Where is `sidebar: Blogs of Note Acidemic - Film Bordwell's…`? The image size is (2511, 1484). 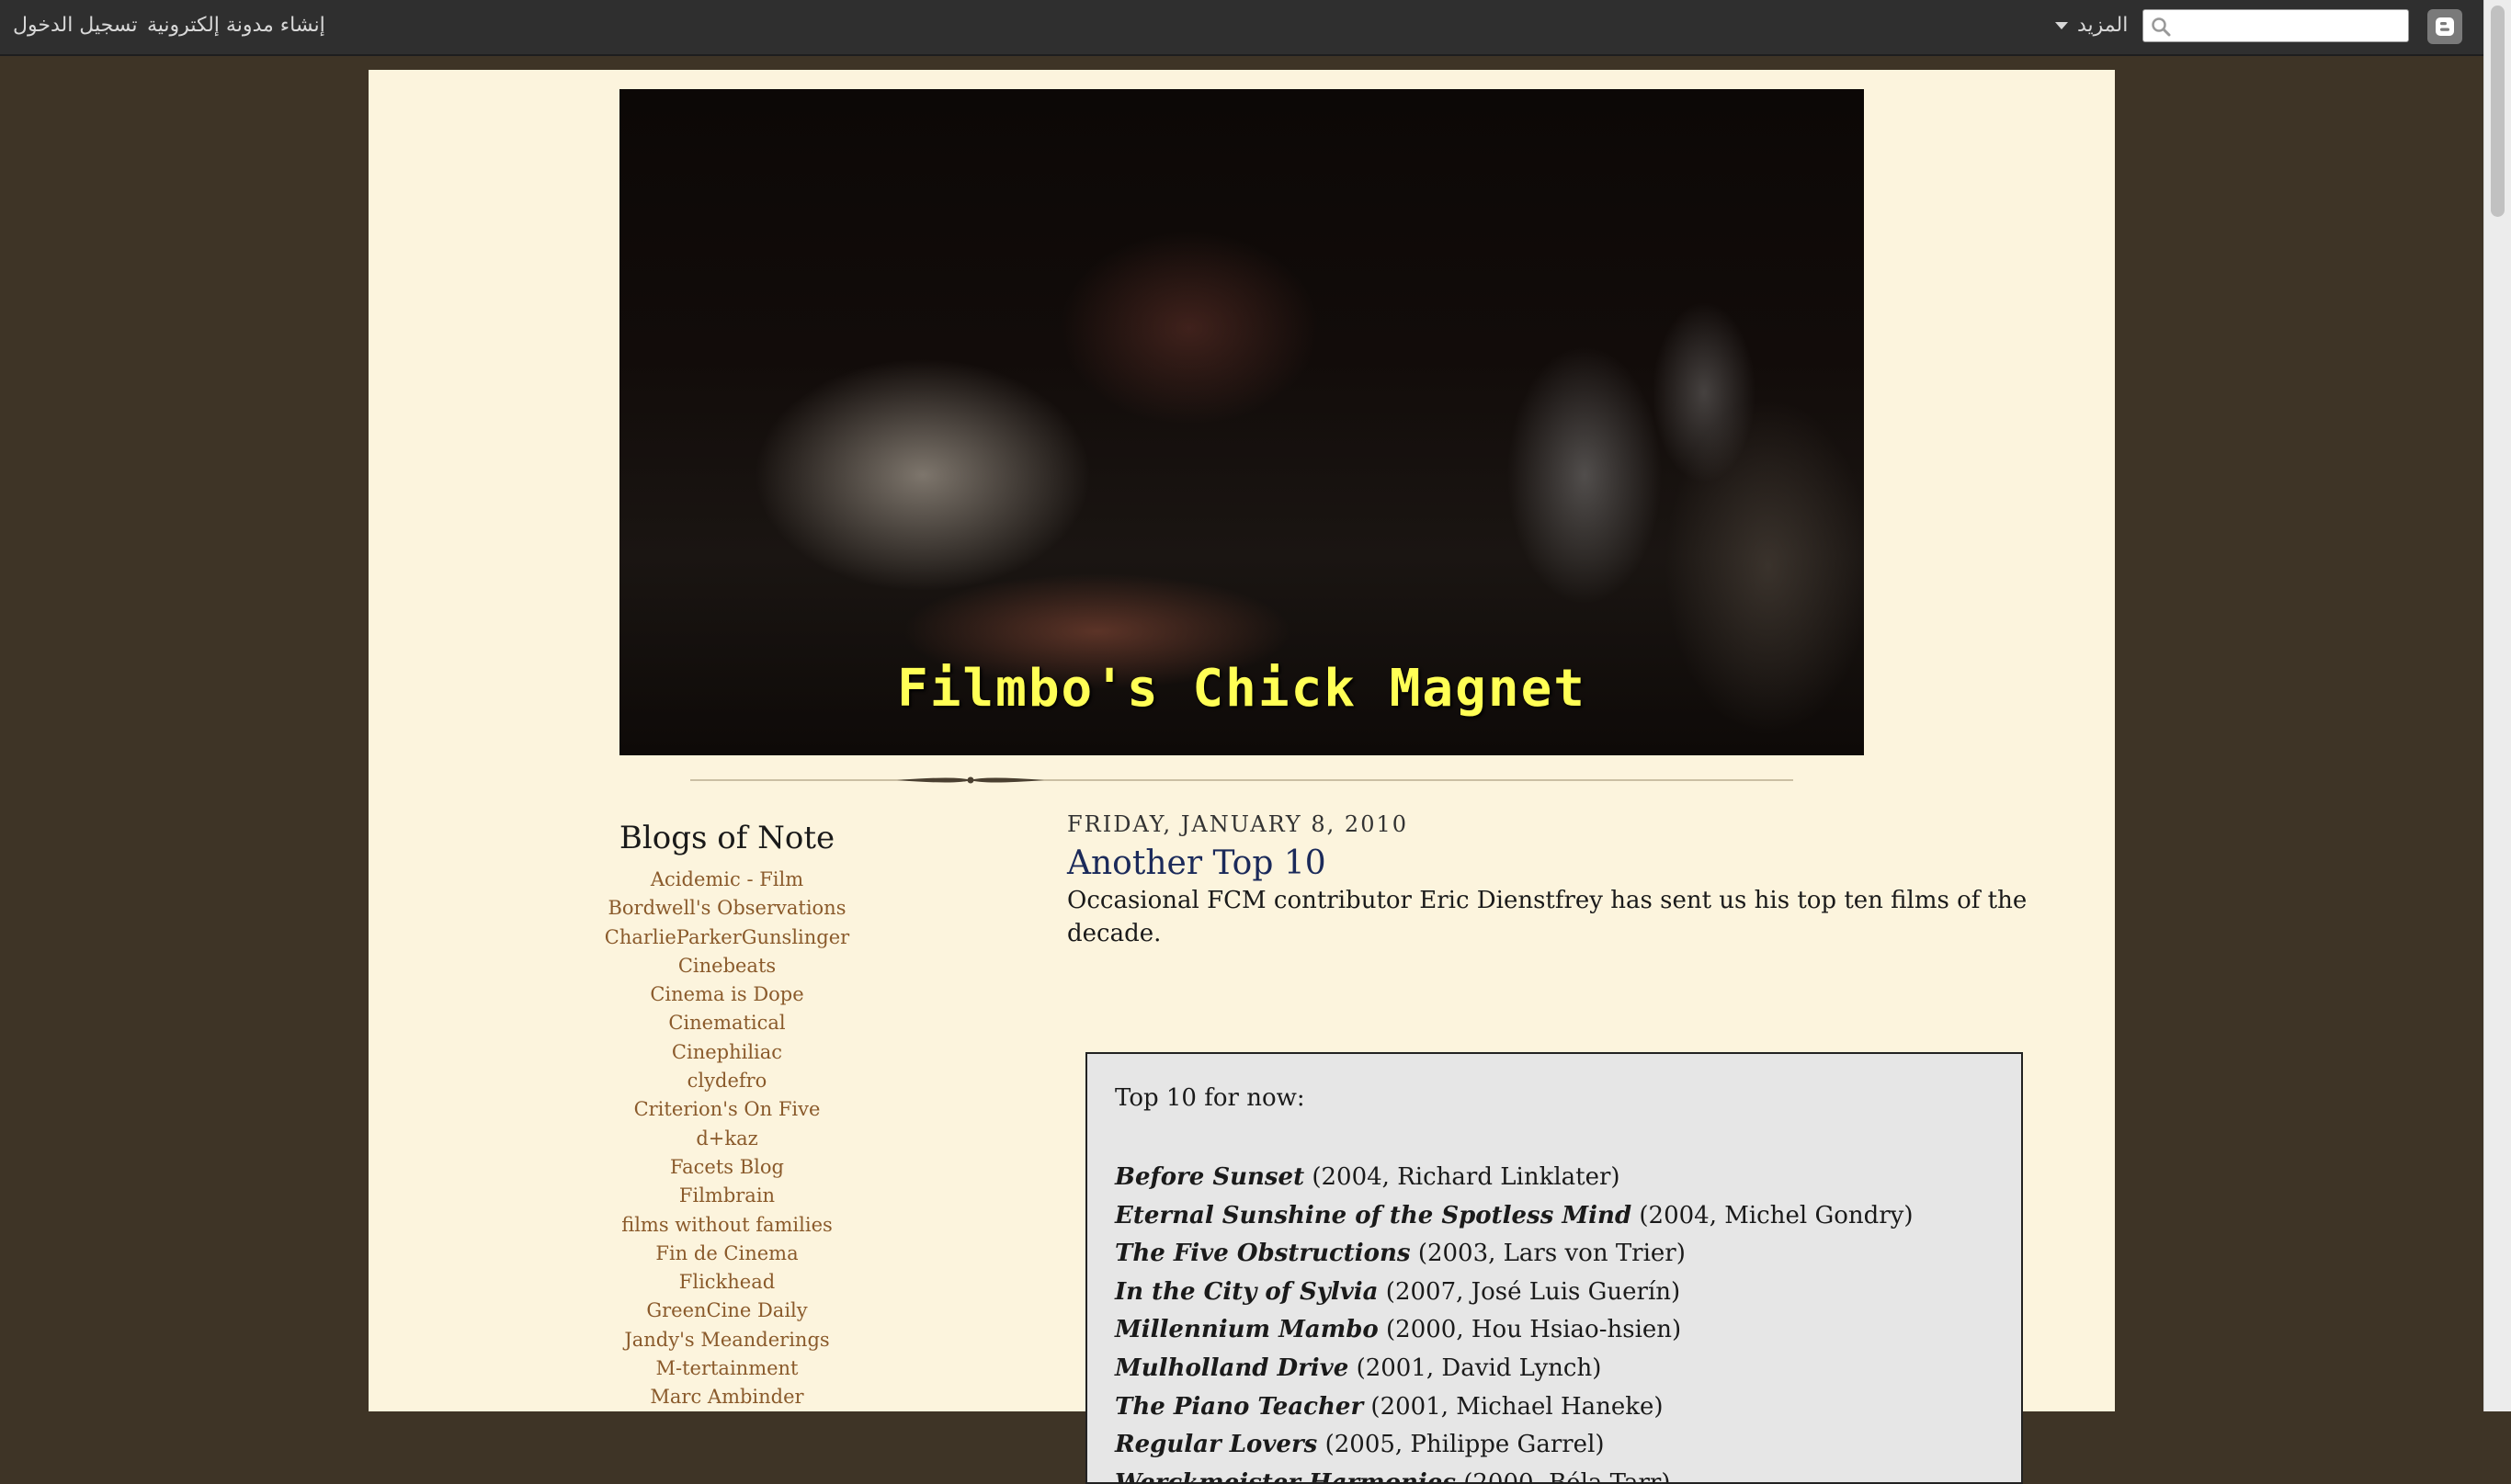
sidebar: Blogs of Note Acidemic - Film Bordwell's… is located at coordinates (727, 1116).